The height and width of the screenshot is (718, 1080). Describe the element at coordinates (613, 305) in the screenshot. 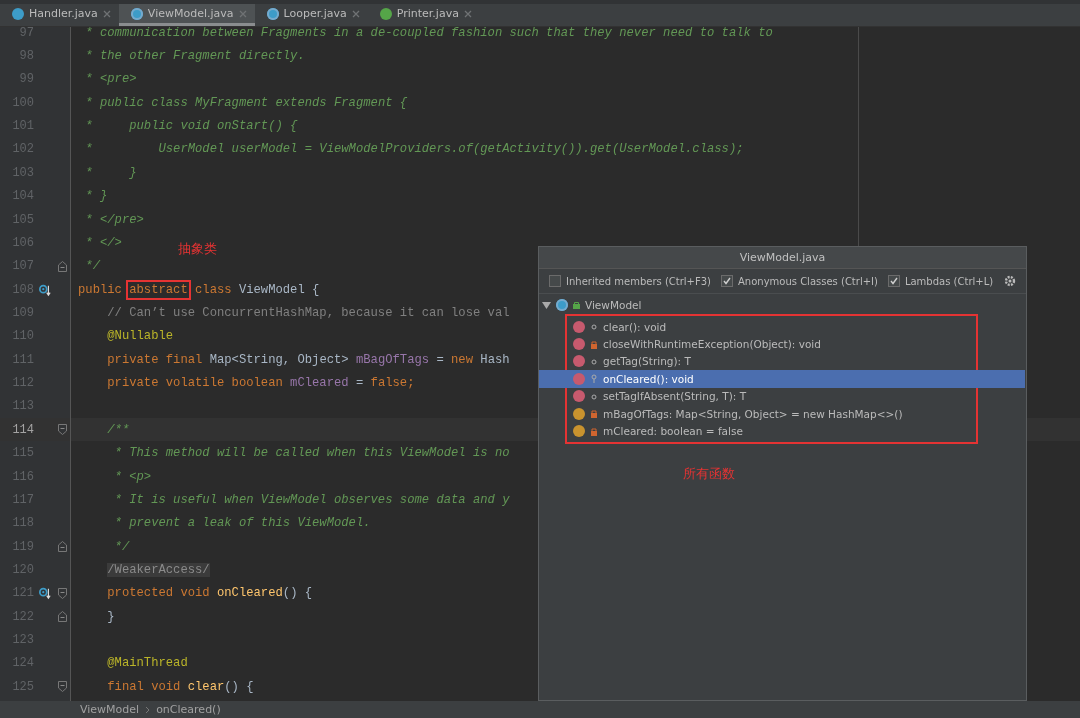

I see `tree-item: ViewModel` at that location.